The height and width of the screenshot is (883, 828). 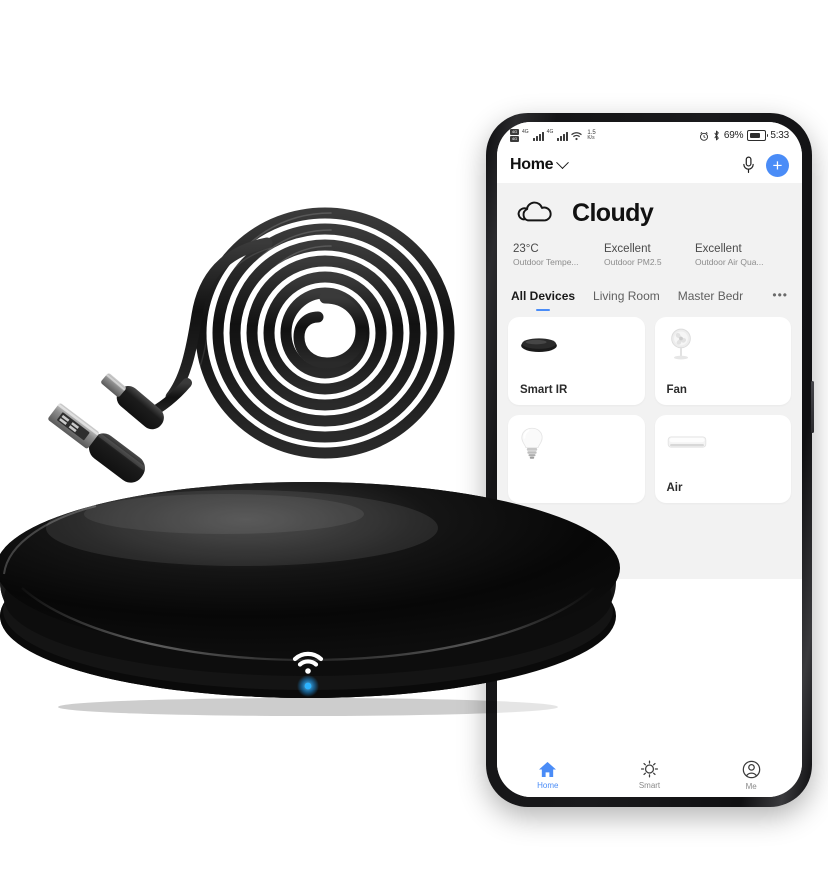 What do you see at coordinates (723, 345) in the screenshot?
I see `pedestal-fan-icon` at bounding box center [723, 345].